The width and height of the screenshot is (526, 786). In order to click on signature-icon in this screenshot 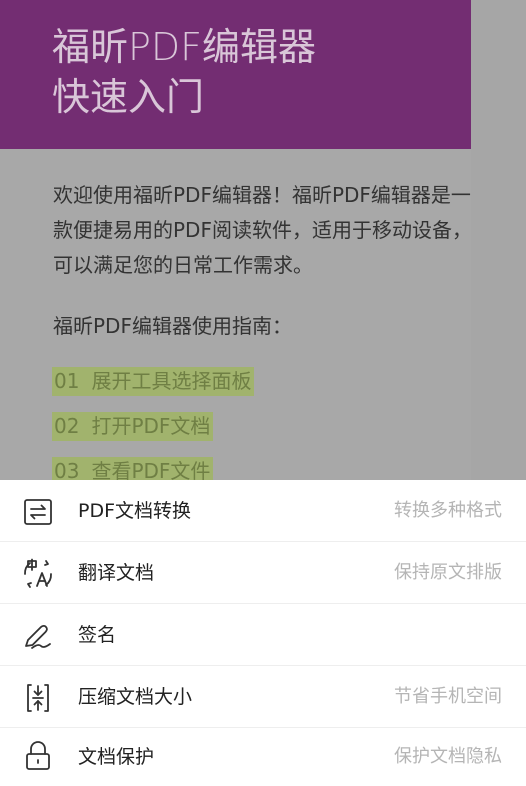, I will do `click(38, 636)`.